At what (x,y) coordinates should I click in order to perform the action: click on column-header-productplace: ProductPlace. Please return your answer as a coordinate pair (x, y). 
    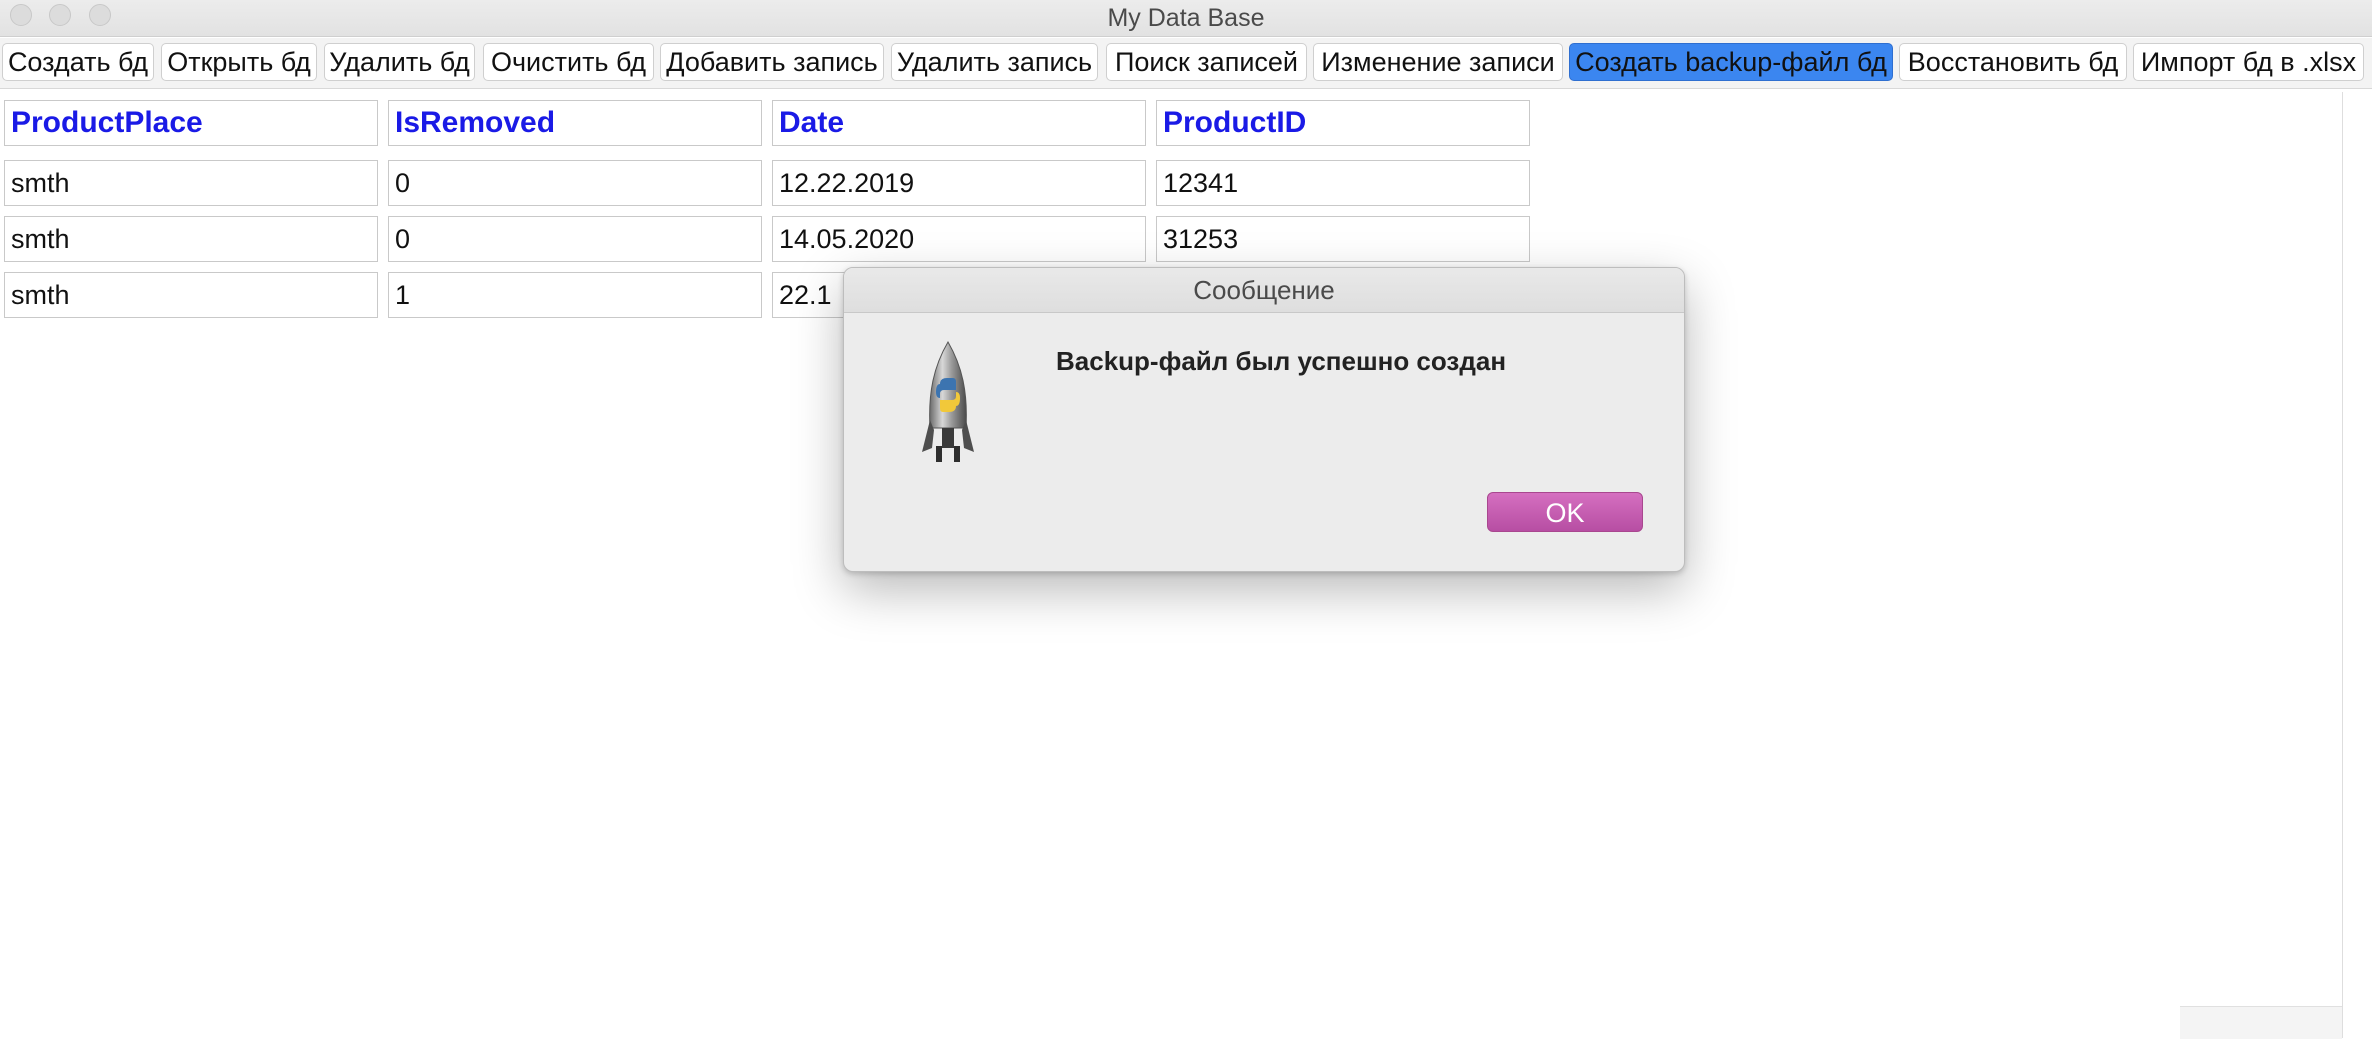
    Looking at the image, I should click on (191, 123).